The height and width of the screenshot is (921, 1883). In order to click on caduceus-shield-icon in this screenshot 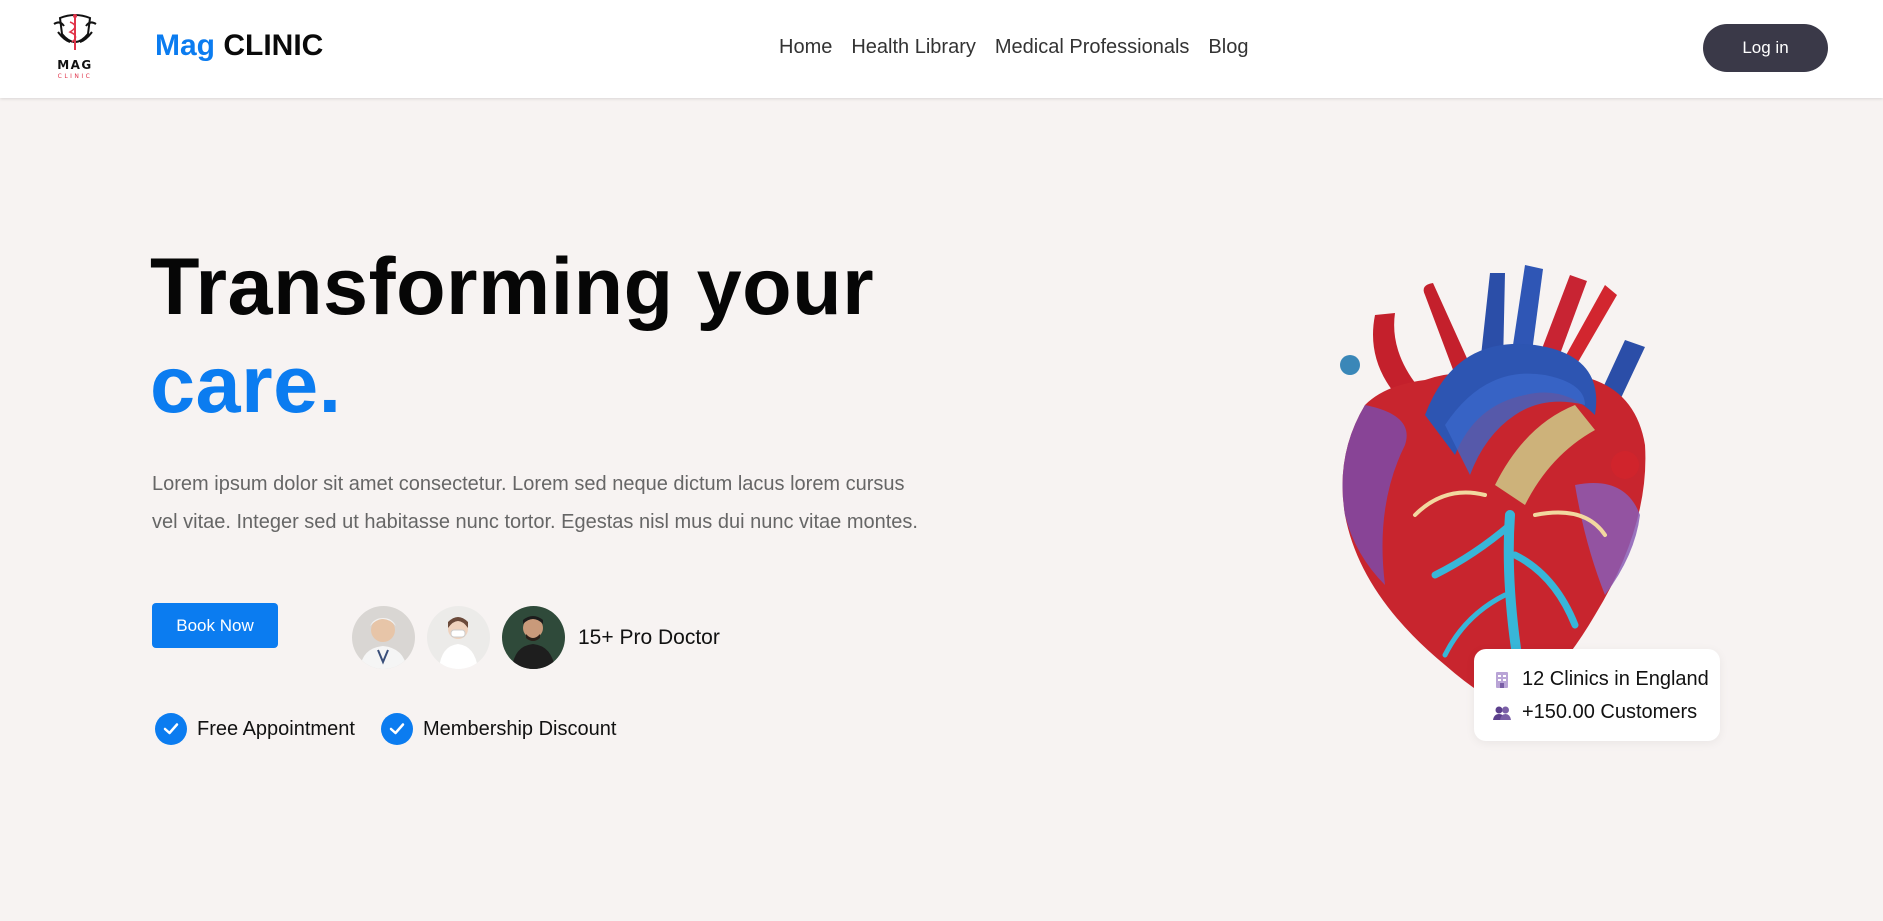, I will do `click(75, 32)`.